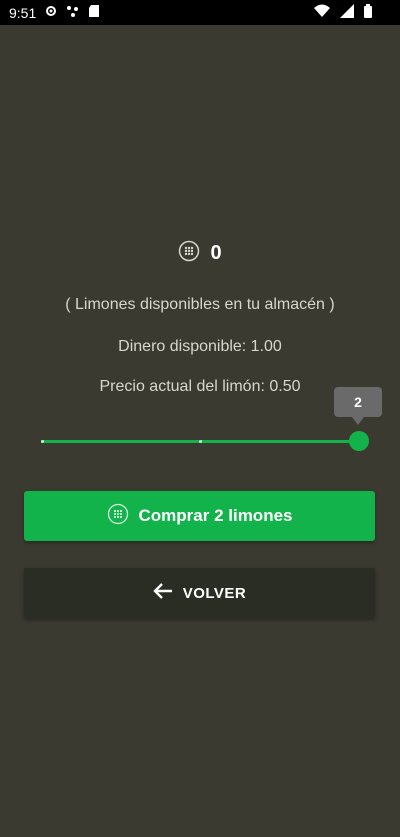 This screenshot has width=400, height=837. Describe the element at coordinates (73, 12) in the screenshot. I see `notification-dots-icon` at that location.